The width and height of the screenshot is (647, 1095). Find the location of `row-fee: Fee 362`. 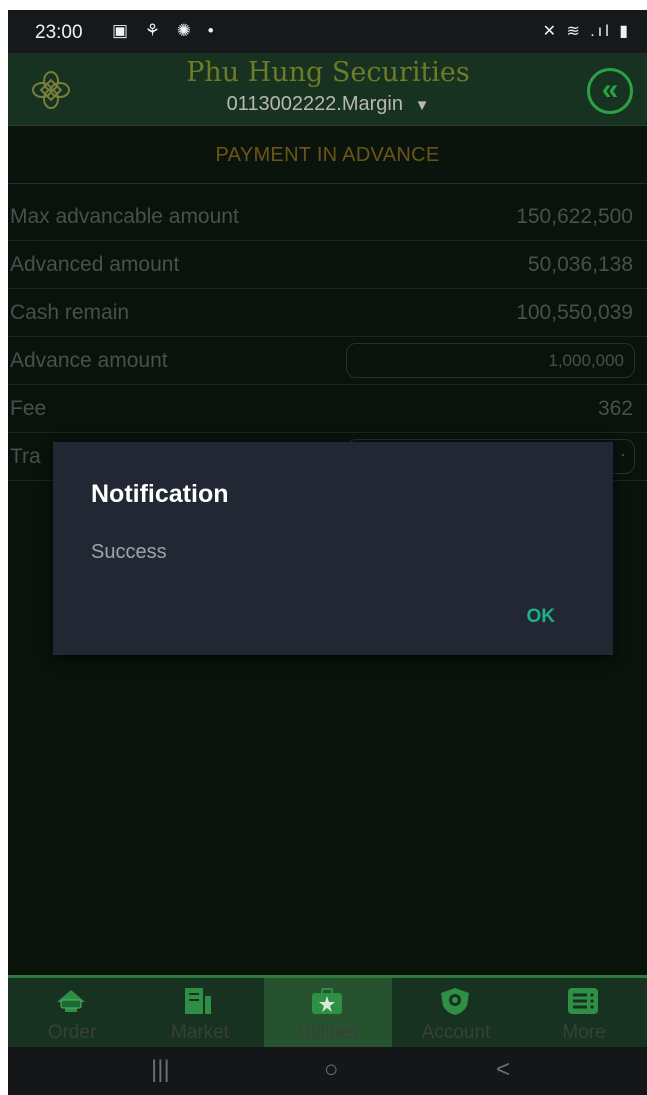

row-fee: Fee 362 is located at coordinates (327, 409).